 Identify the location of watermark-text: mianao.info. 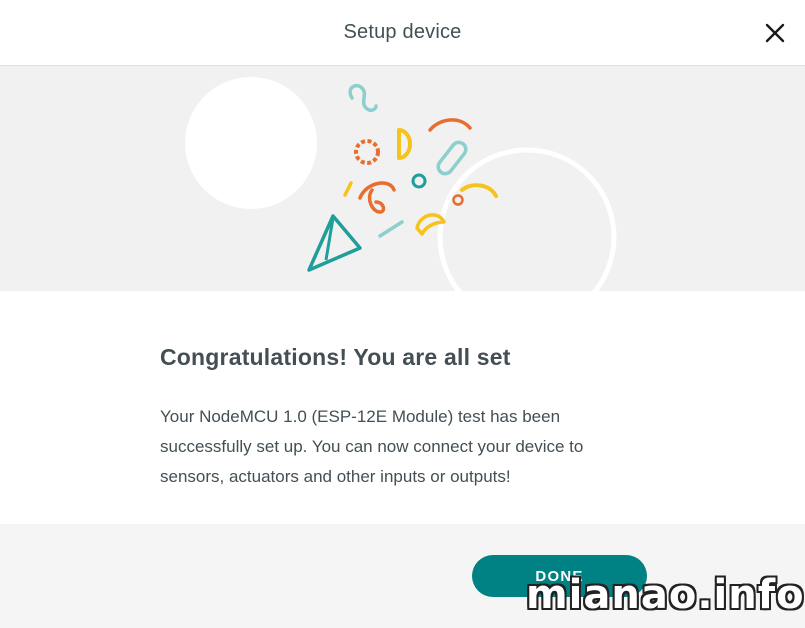
(665, 595).